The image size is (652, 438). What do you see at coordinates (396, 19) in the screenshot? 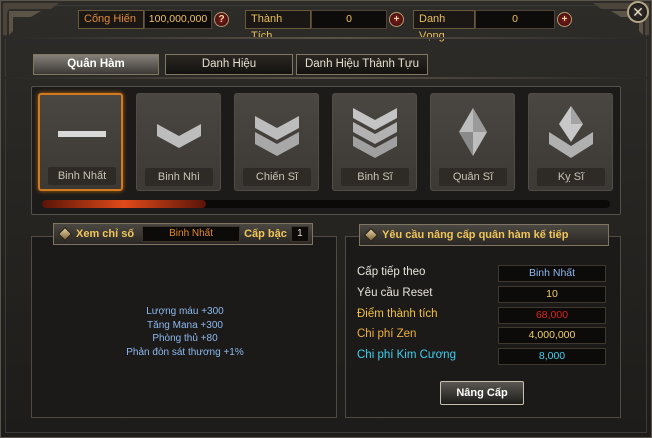
I see `add-thanh-tich-button: +` at bounding box center [396, 19].